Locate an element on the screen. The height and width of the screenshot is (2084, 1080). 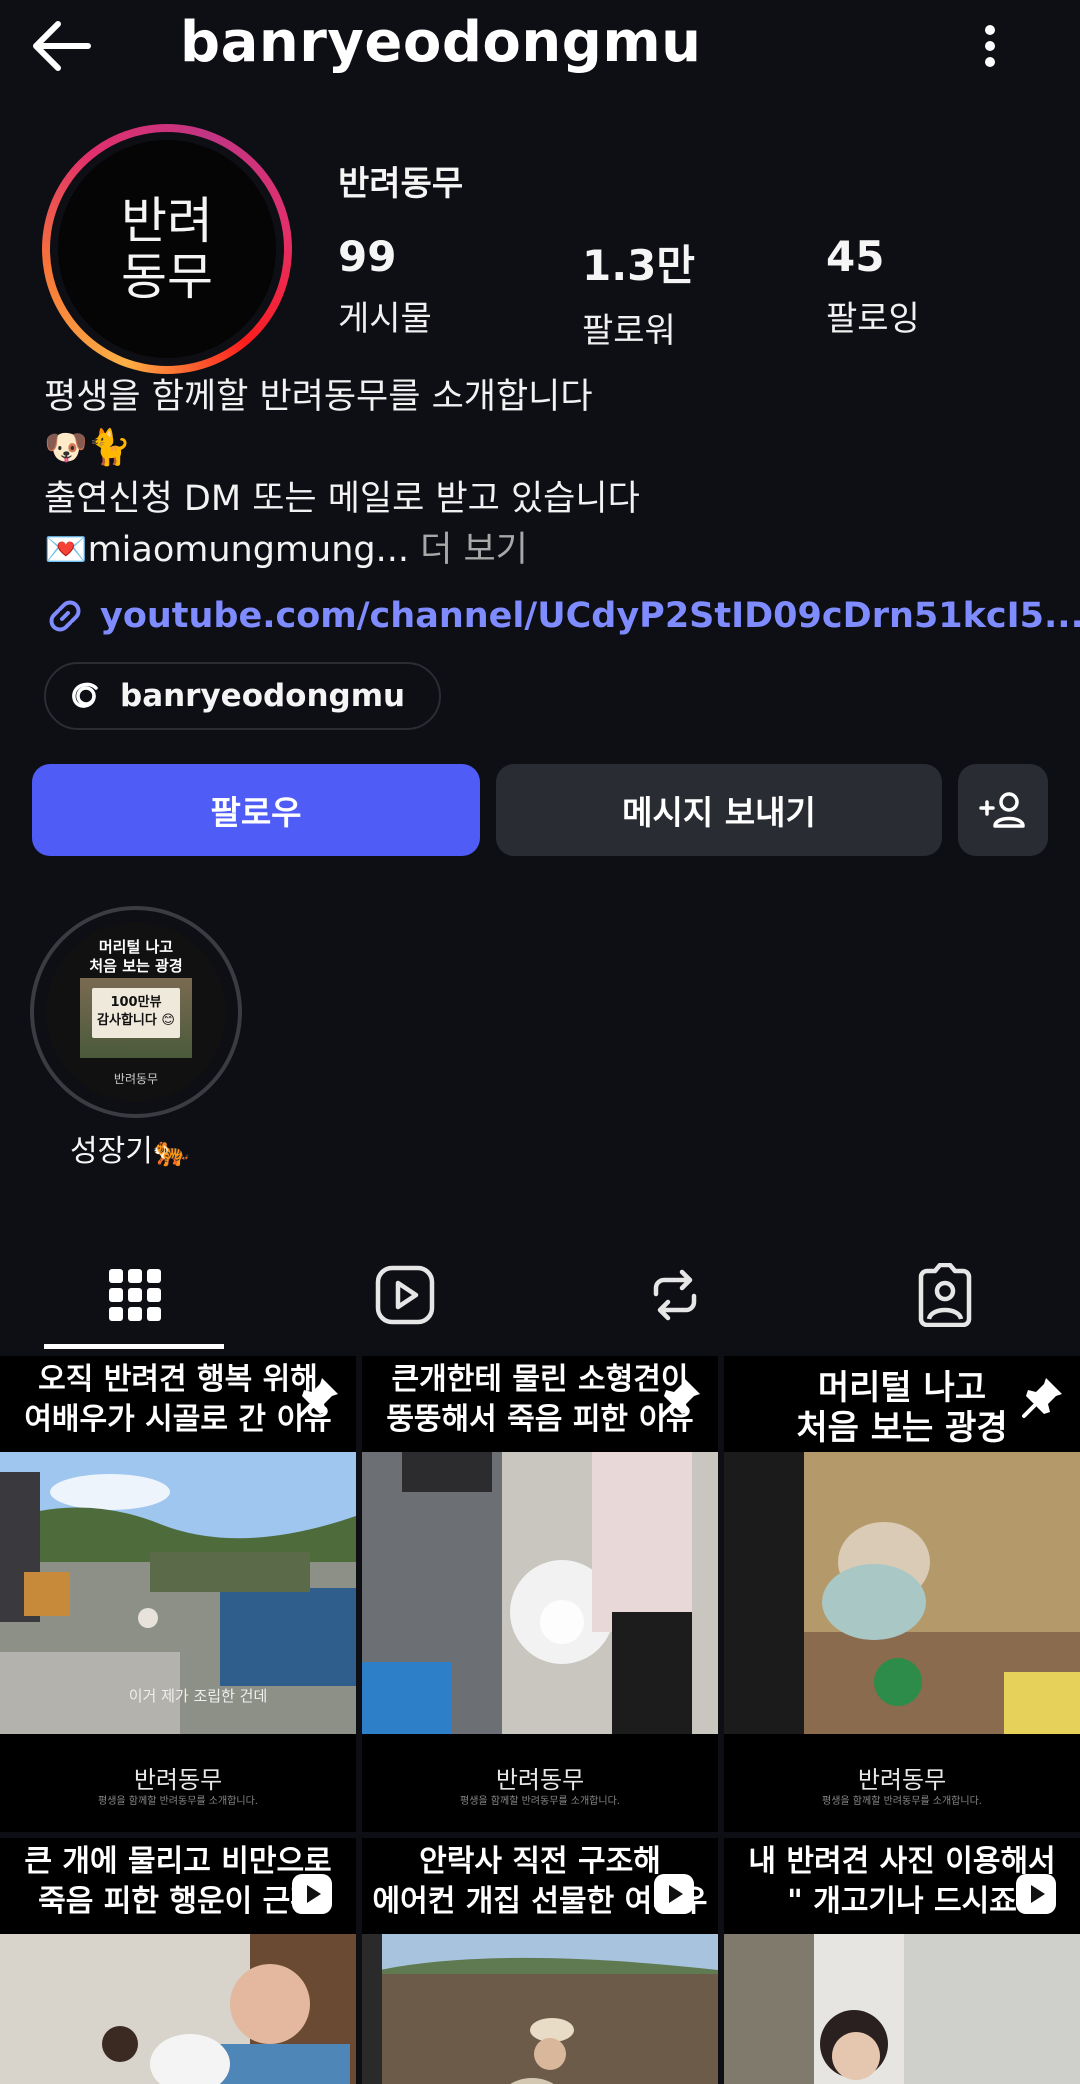
active-tab-indicator is located at coordinates (134, 1346).